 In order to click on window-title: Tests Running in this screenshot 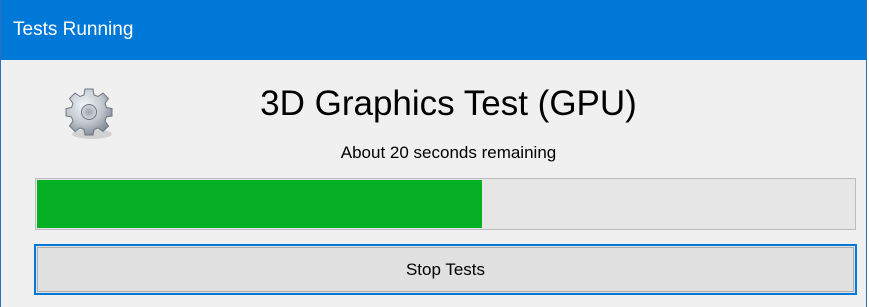, I will do `click(73, 29)`.